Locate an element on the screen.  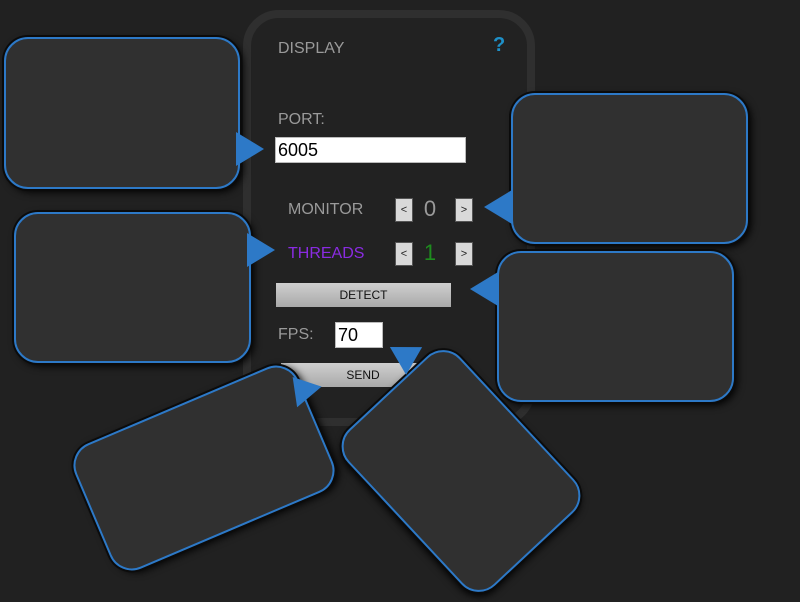
fps-label: FPS: is located at coordinates (296, 334).